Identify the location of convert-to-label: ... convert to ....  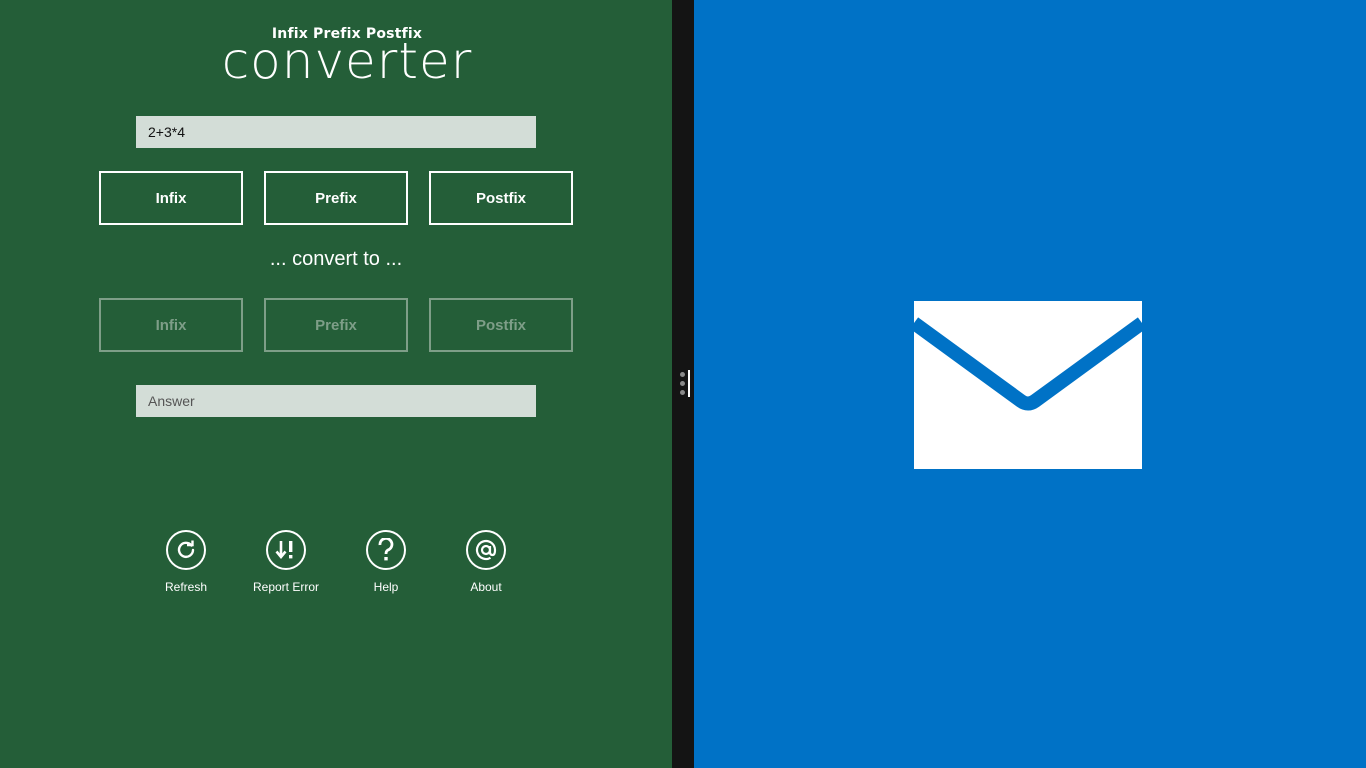
(336, 259).